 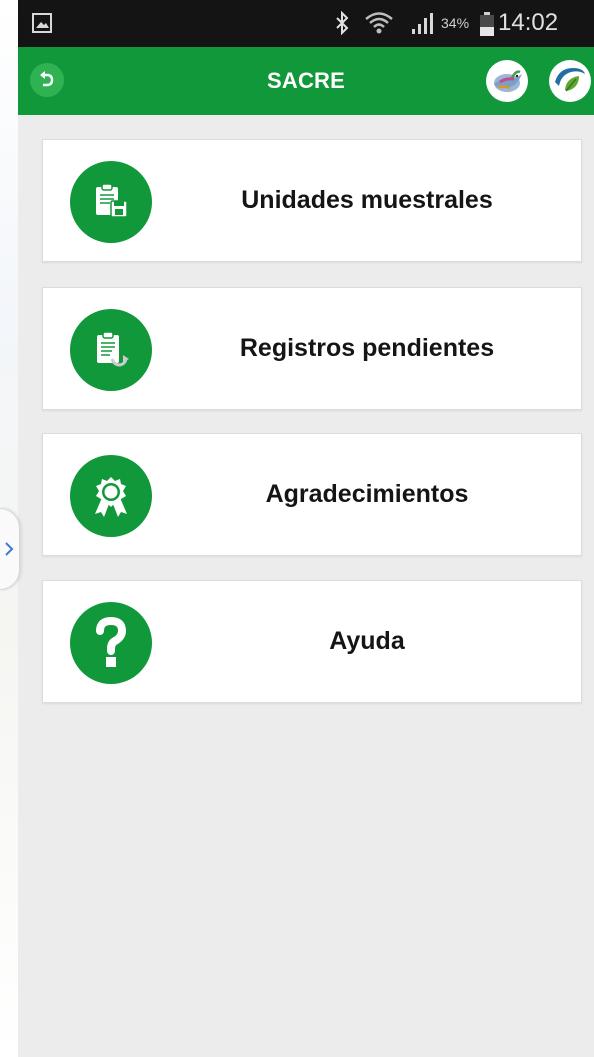 I want to click on drawer-toggle, so click(x=10, y=549).